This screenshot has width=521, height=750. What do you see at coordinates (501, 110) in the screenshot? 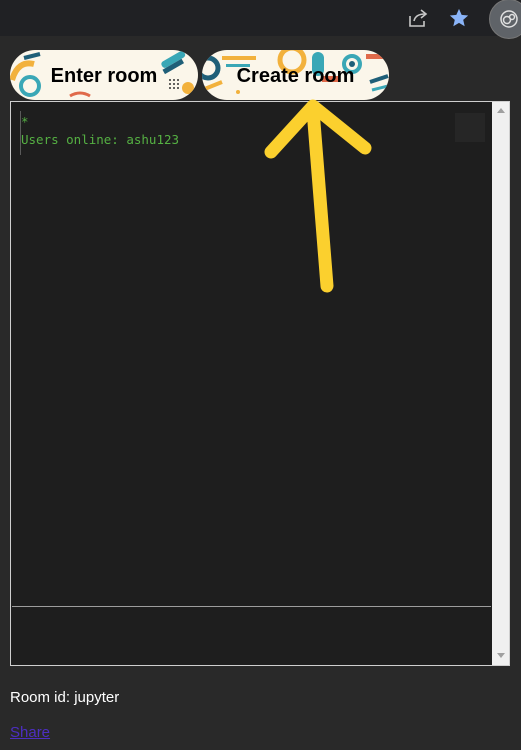
I see `scroll-up-arrow-icon` at bounding box center [501, 110].